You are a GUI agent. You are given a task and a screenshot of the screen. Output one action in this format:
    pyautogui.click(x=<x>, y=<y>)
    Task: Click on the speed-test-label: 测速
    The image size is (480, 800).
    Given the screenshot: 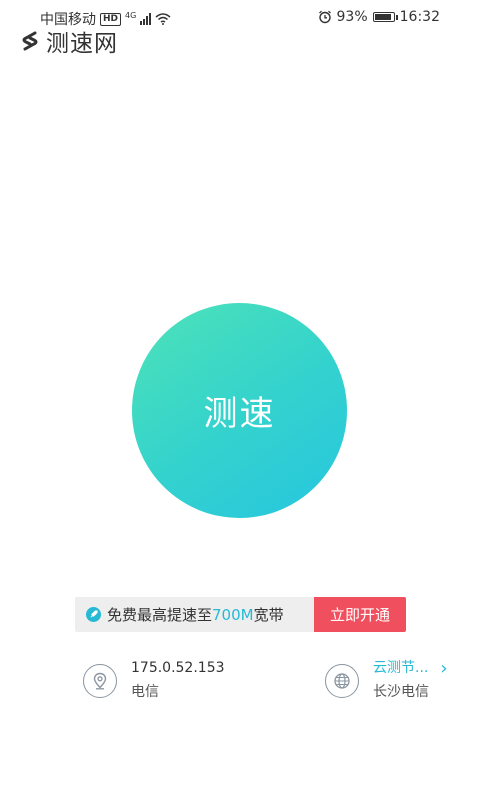 What is the action you would take?
    pyautogui.click(x=239, y=414)
    